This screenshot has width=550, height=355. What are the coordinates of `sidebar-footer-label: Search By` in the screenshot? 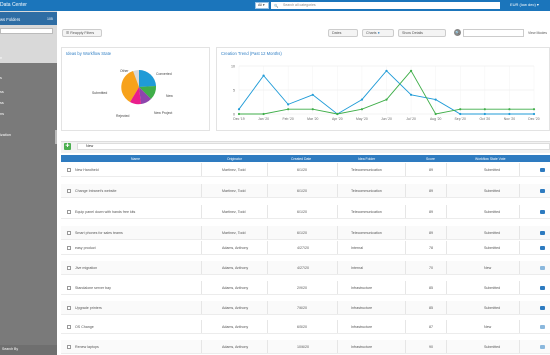 It's located at (10, 349).